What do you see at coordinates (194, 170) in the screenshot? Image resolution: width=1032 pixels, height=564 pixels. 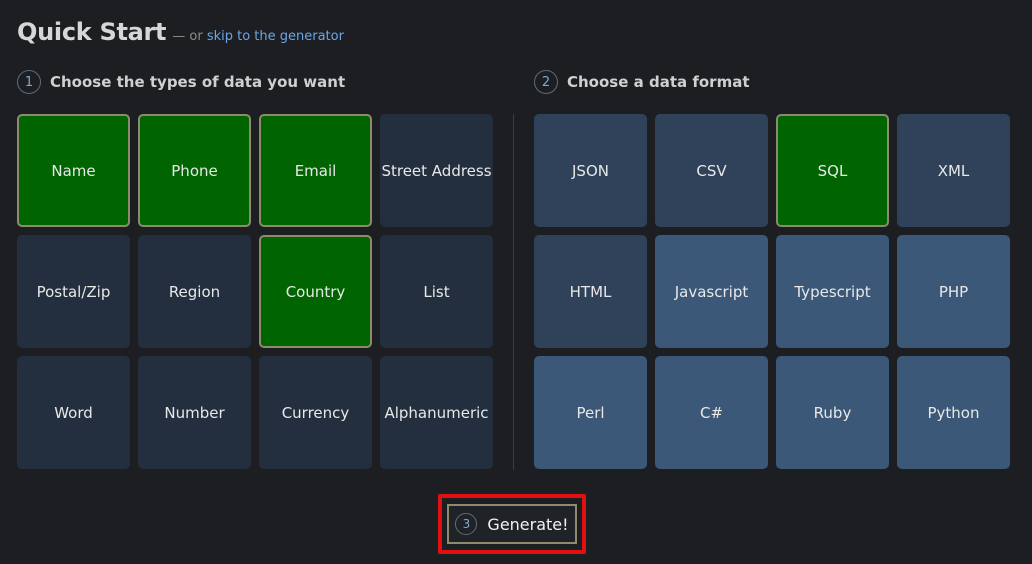 I see `type-tile-phone: Phone` at bounding box center [194, 170].